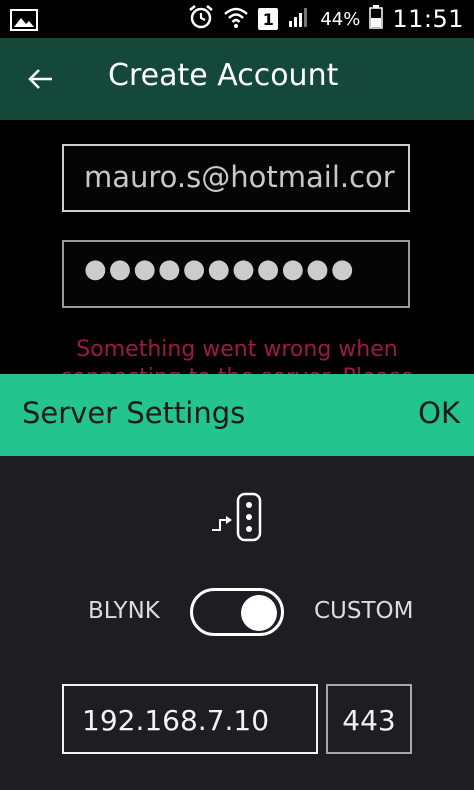 This screenshot has width=474, height=790. Describe the element at coordinates (134, 413) in the screenshot. I see `server-settings-title: Server Settings` at that location.